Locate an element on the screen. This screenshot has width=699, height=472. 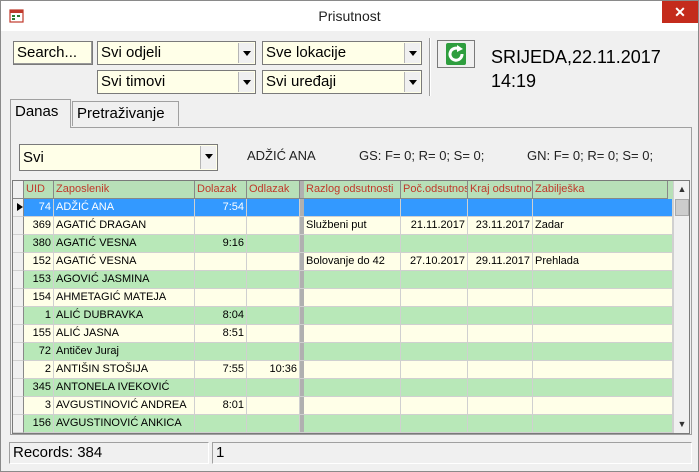
cell-employee: AHMETAGIĆ MATEJA is located at coordinates (124, 298).